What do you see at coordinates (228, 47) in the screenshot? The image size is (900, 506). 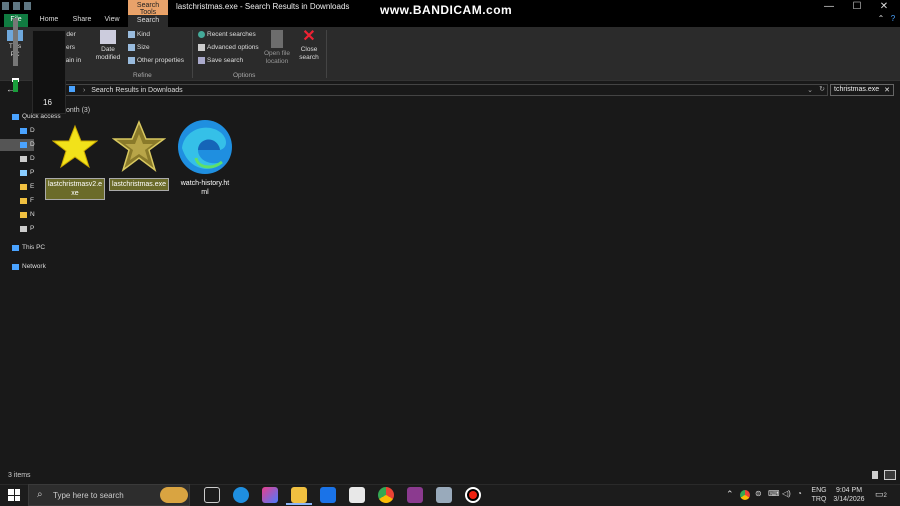 I see `advanced-options-dropdown: Advanced options` at bounding box center [228, 47].